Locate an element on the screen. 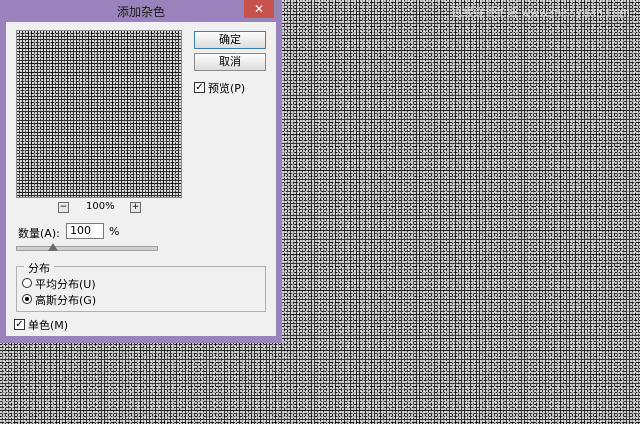  uniform-radio-label: 平均分布(U) is located at coordinates (65, 284).